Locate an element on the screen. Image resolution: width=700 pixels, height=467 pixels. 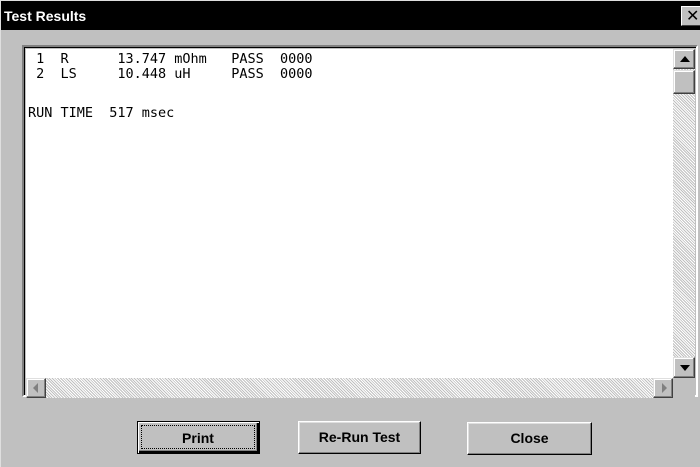
window-title: Test Results is located at coordinates (45, 16).